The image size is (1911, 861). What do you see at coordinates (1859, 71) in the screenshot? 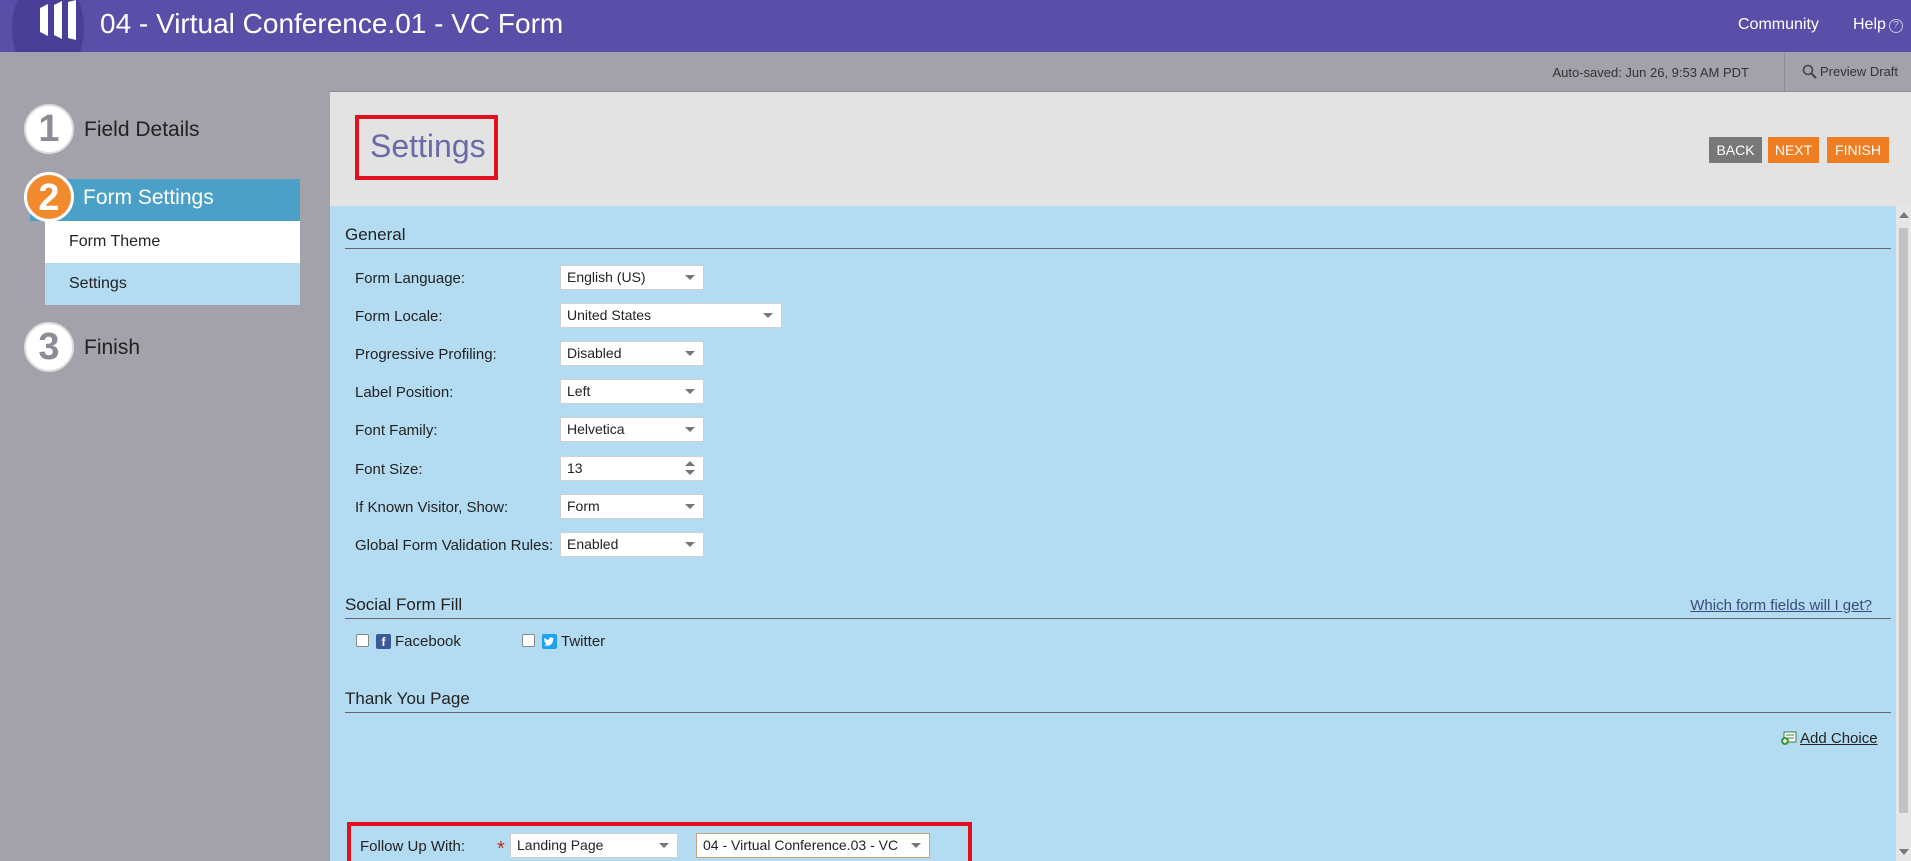
I see `preview-label: Preview Draft` at bounding box center [1859, 71].